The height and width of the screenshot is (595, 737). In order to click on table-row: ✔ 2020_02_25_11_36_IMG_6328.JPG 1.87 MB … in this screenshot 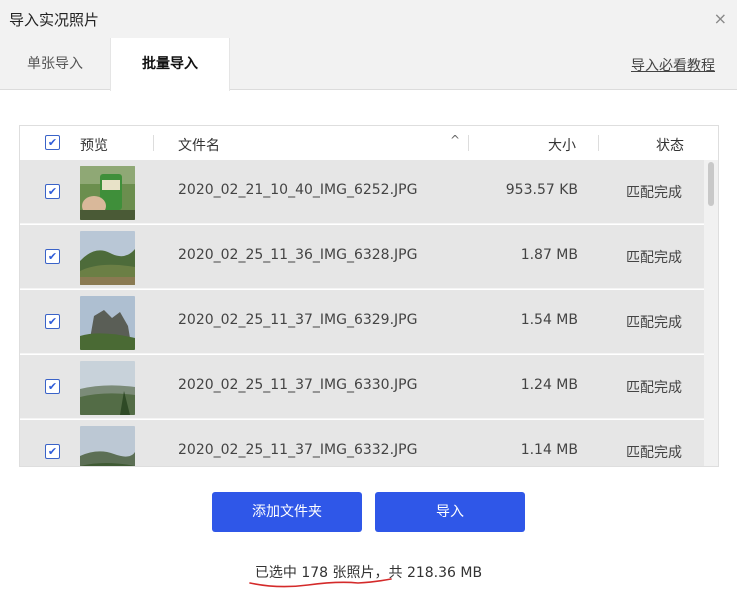, I will do `click(363, 257)`.